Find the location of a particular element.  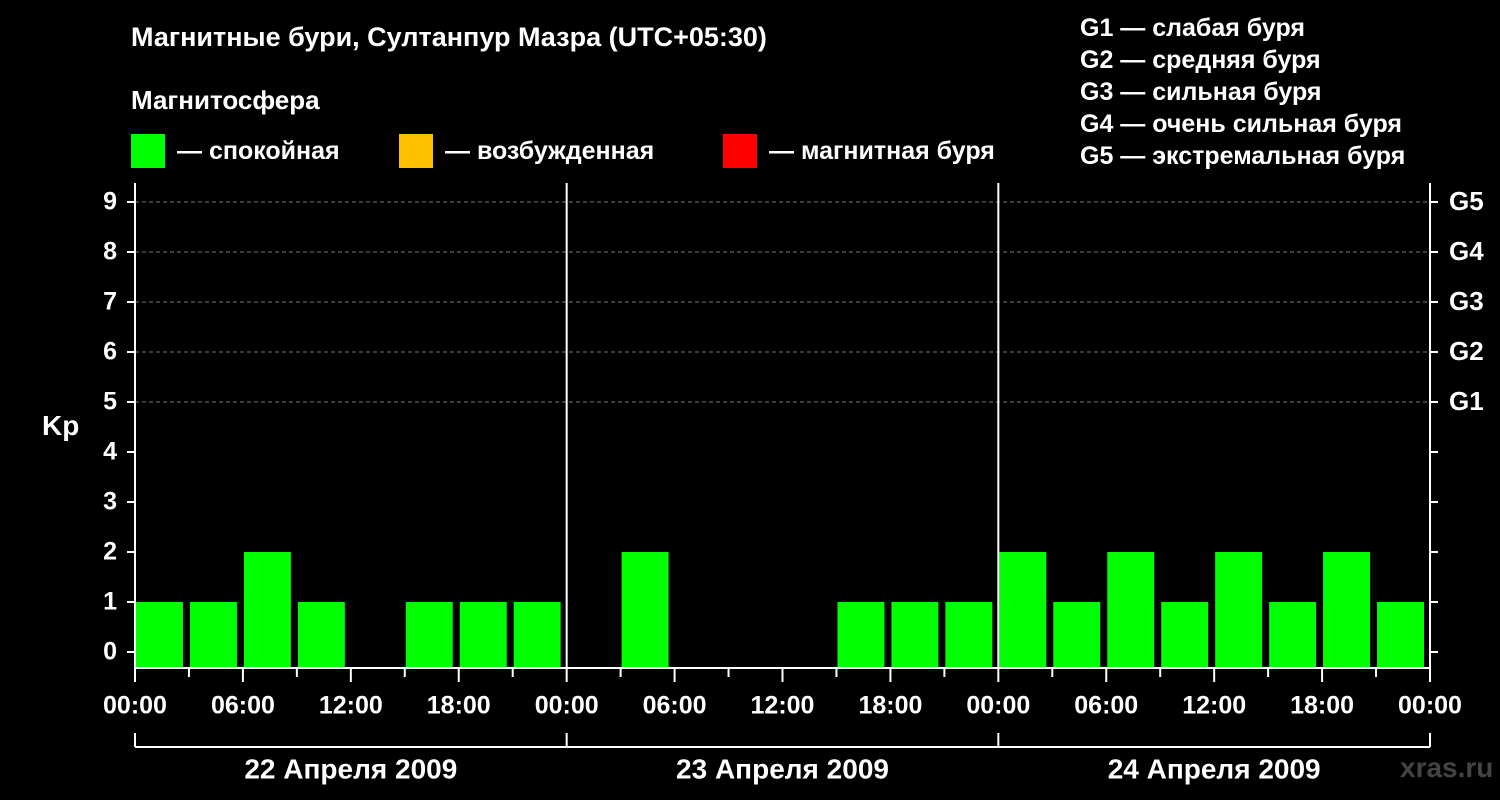

x-tick-label-7: 18:00 is located at coordinates (890, 706).